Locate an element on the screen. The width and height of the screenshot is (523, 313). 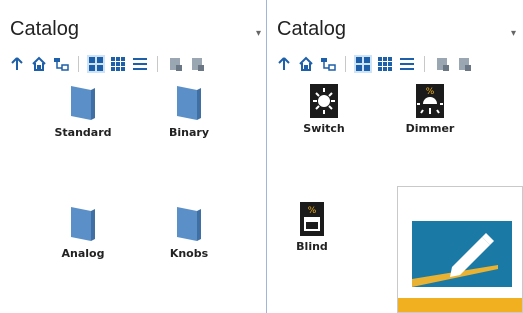
tile-accent-bar is located at coordinates (460, 305).